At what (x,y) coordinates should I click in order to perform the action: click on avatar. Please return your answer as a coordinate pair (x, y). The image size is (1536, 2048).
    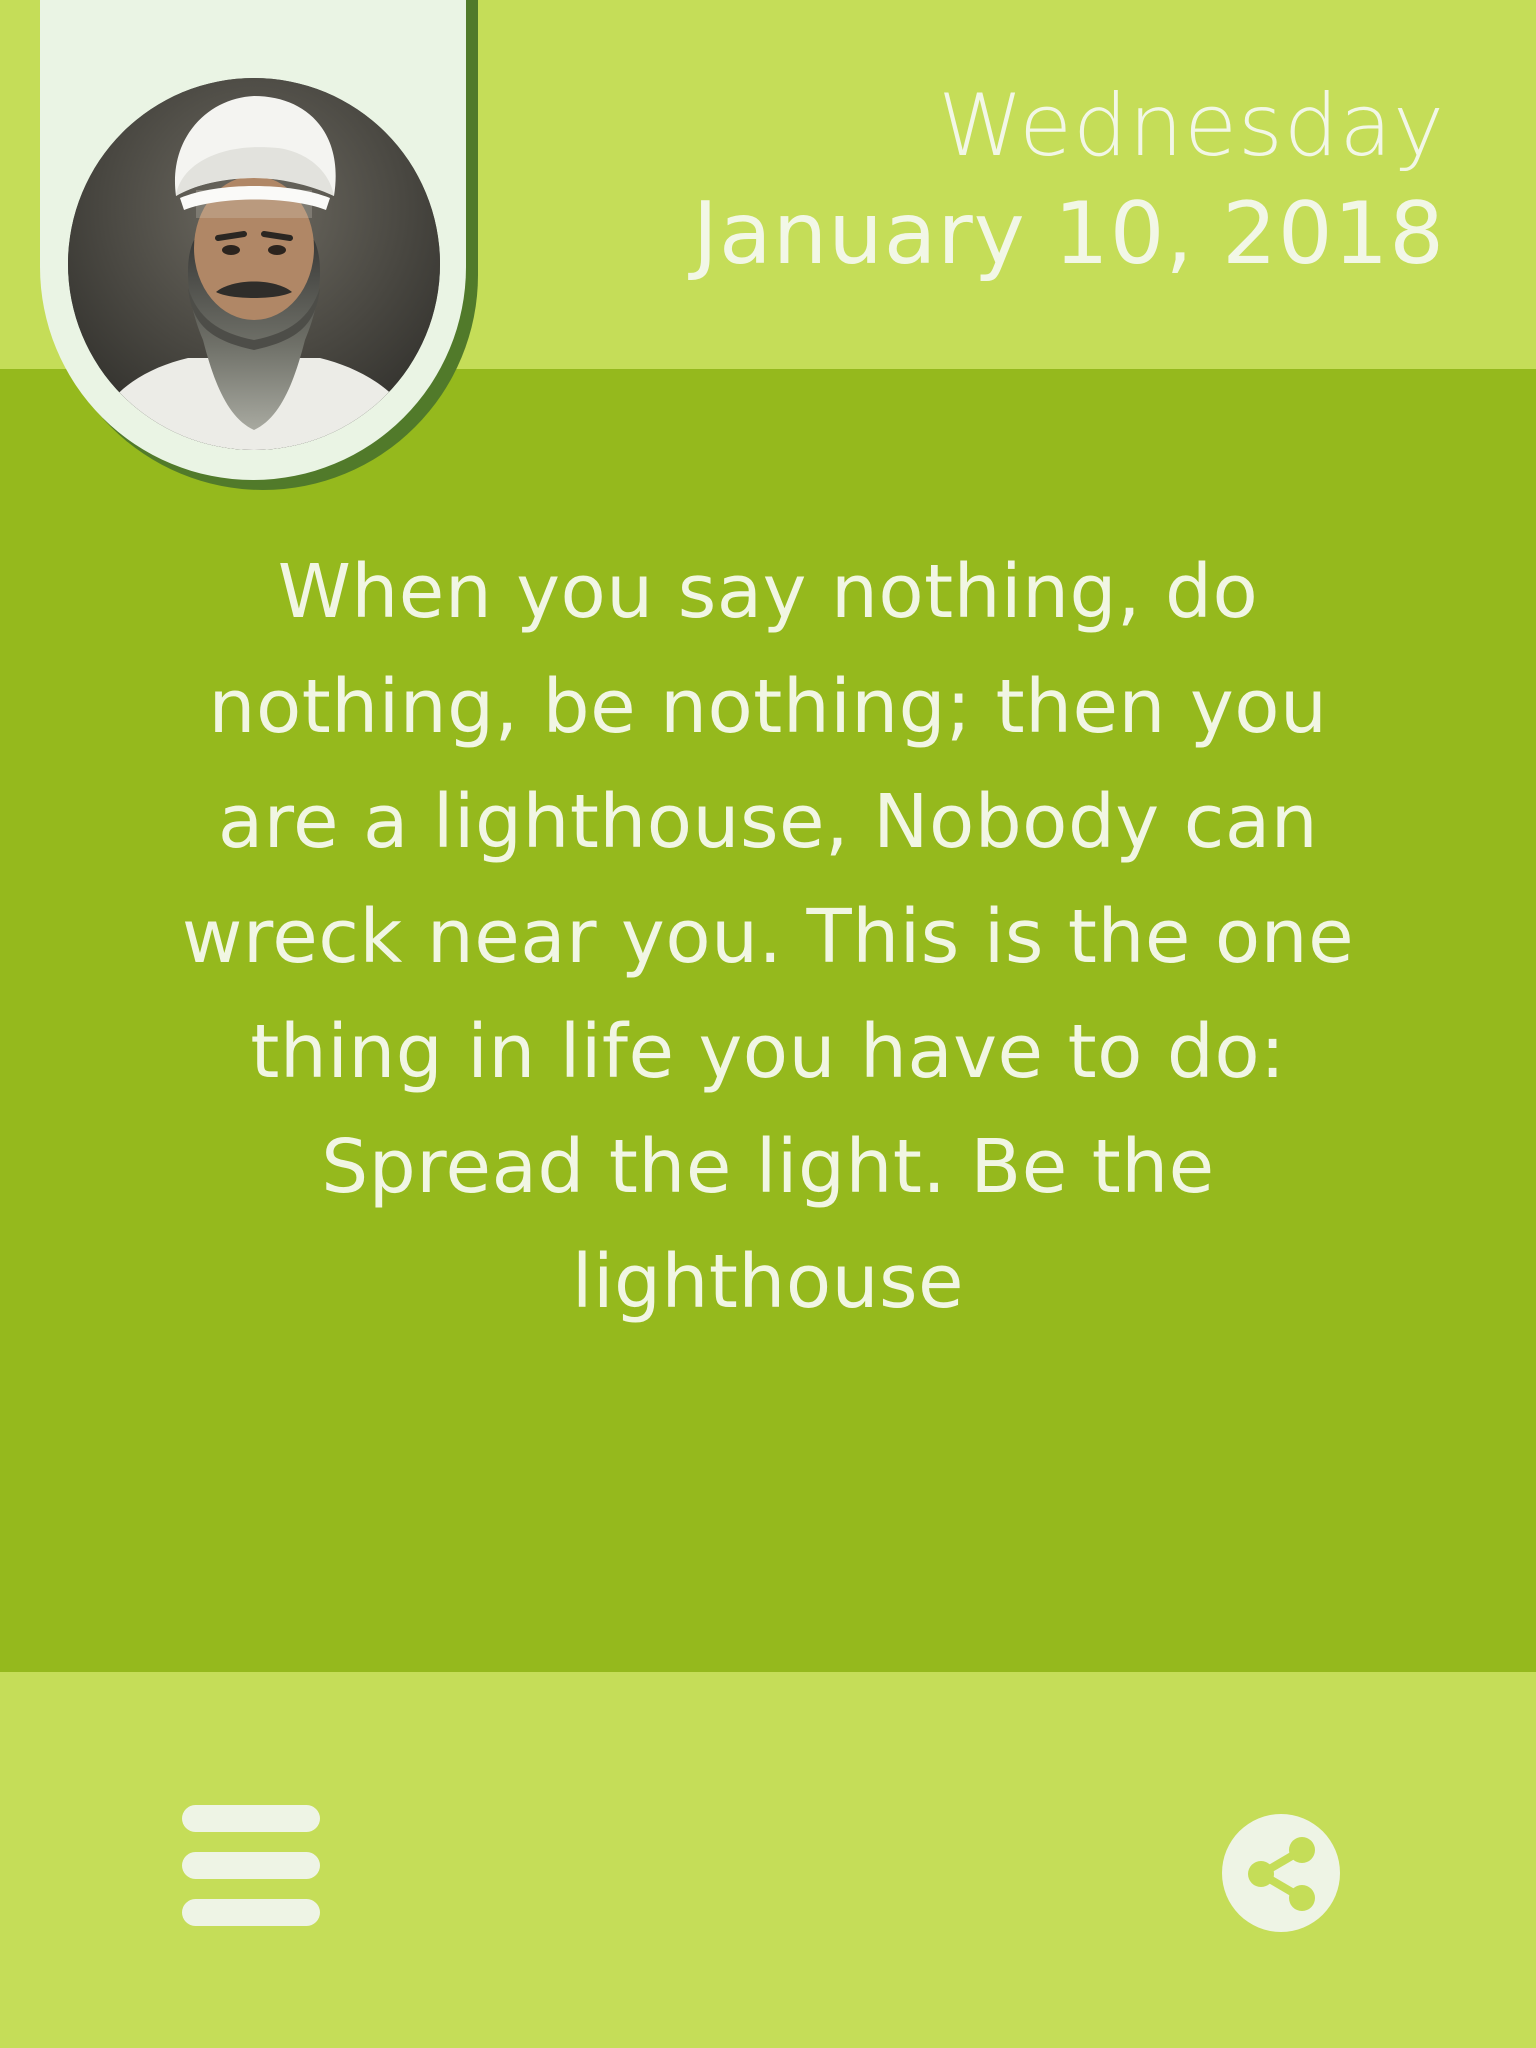
    Looking at the image, I should click on (254, 264).